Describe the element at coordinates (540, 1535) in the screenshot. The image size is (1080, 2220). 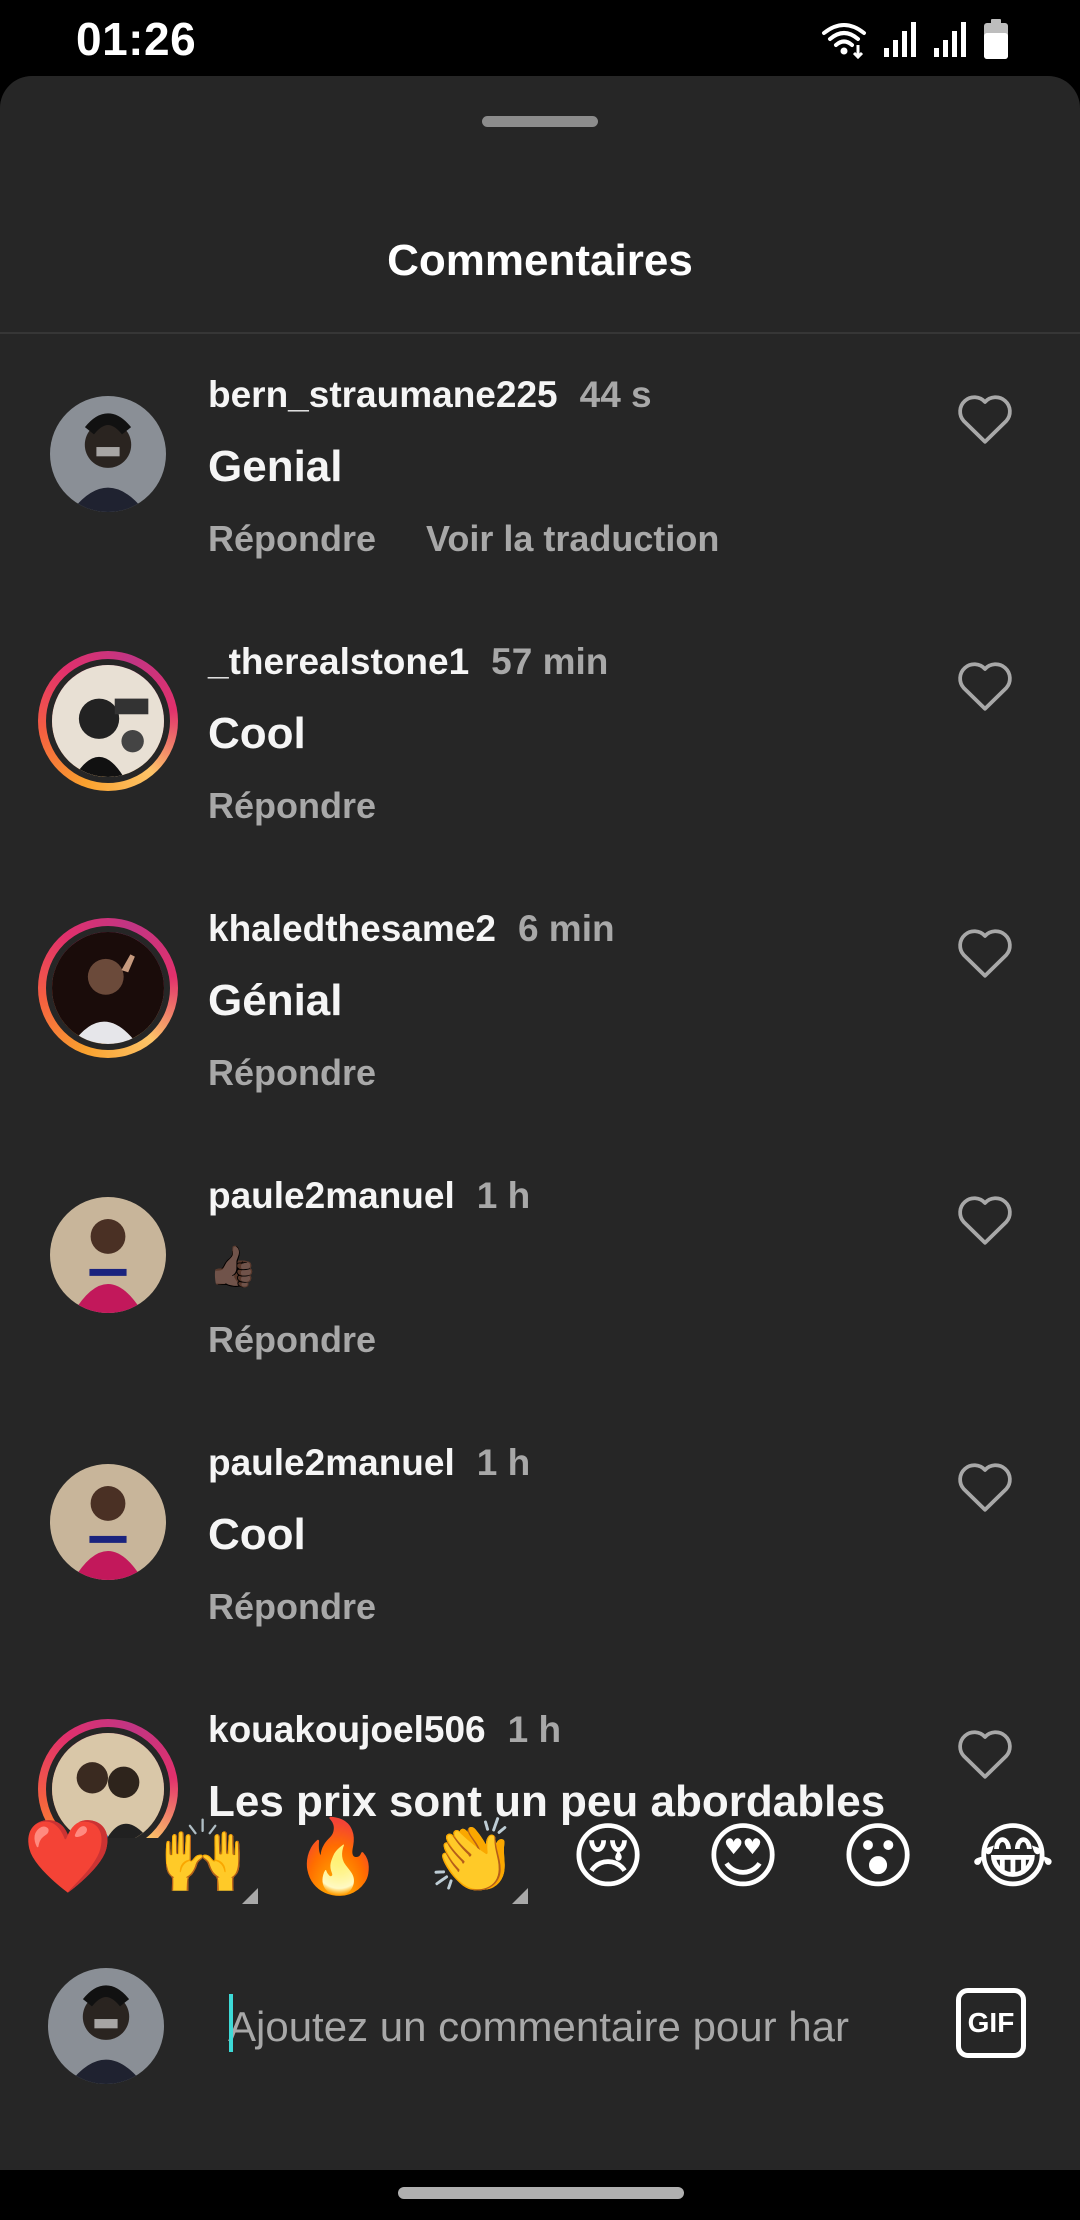
I see `comment-item: paule2manuel 1 h Cool Répondre` at that location.